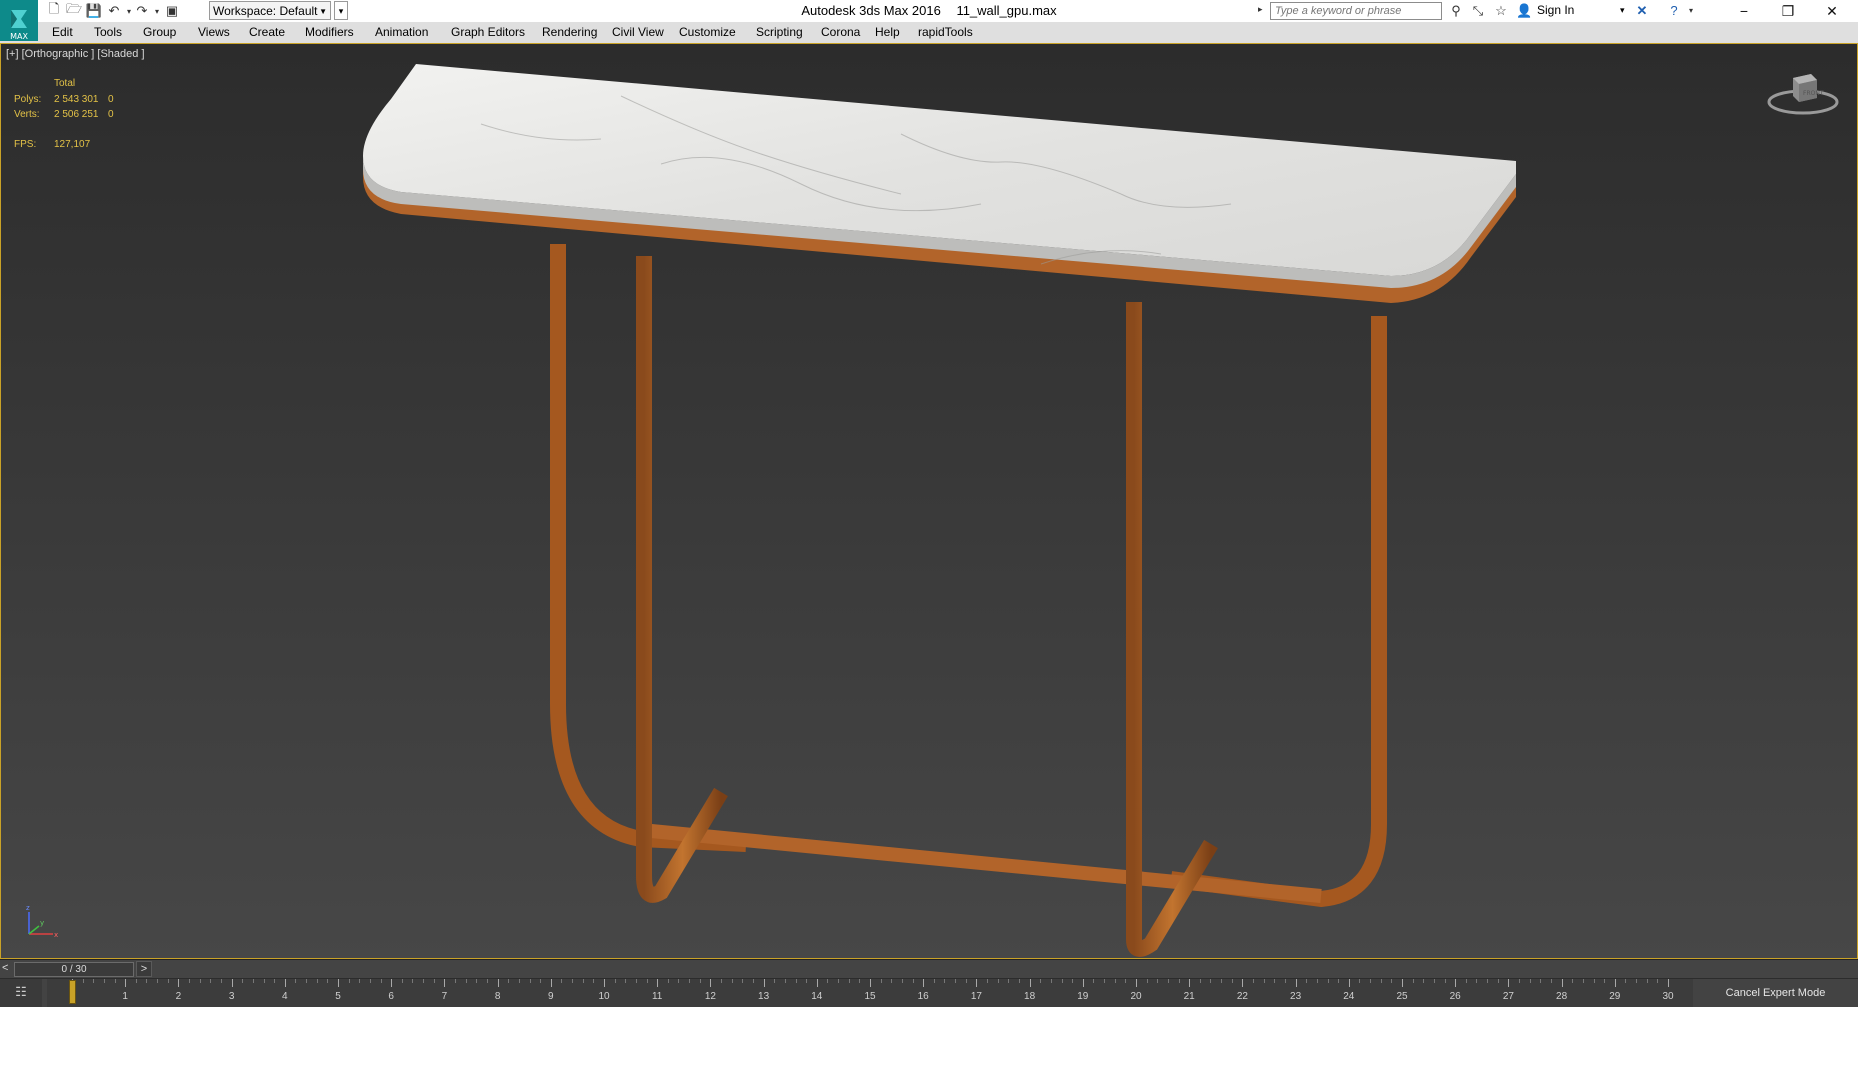  I want to click on binoculars-icon: ⚲, so click(1456, 11).